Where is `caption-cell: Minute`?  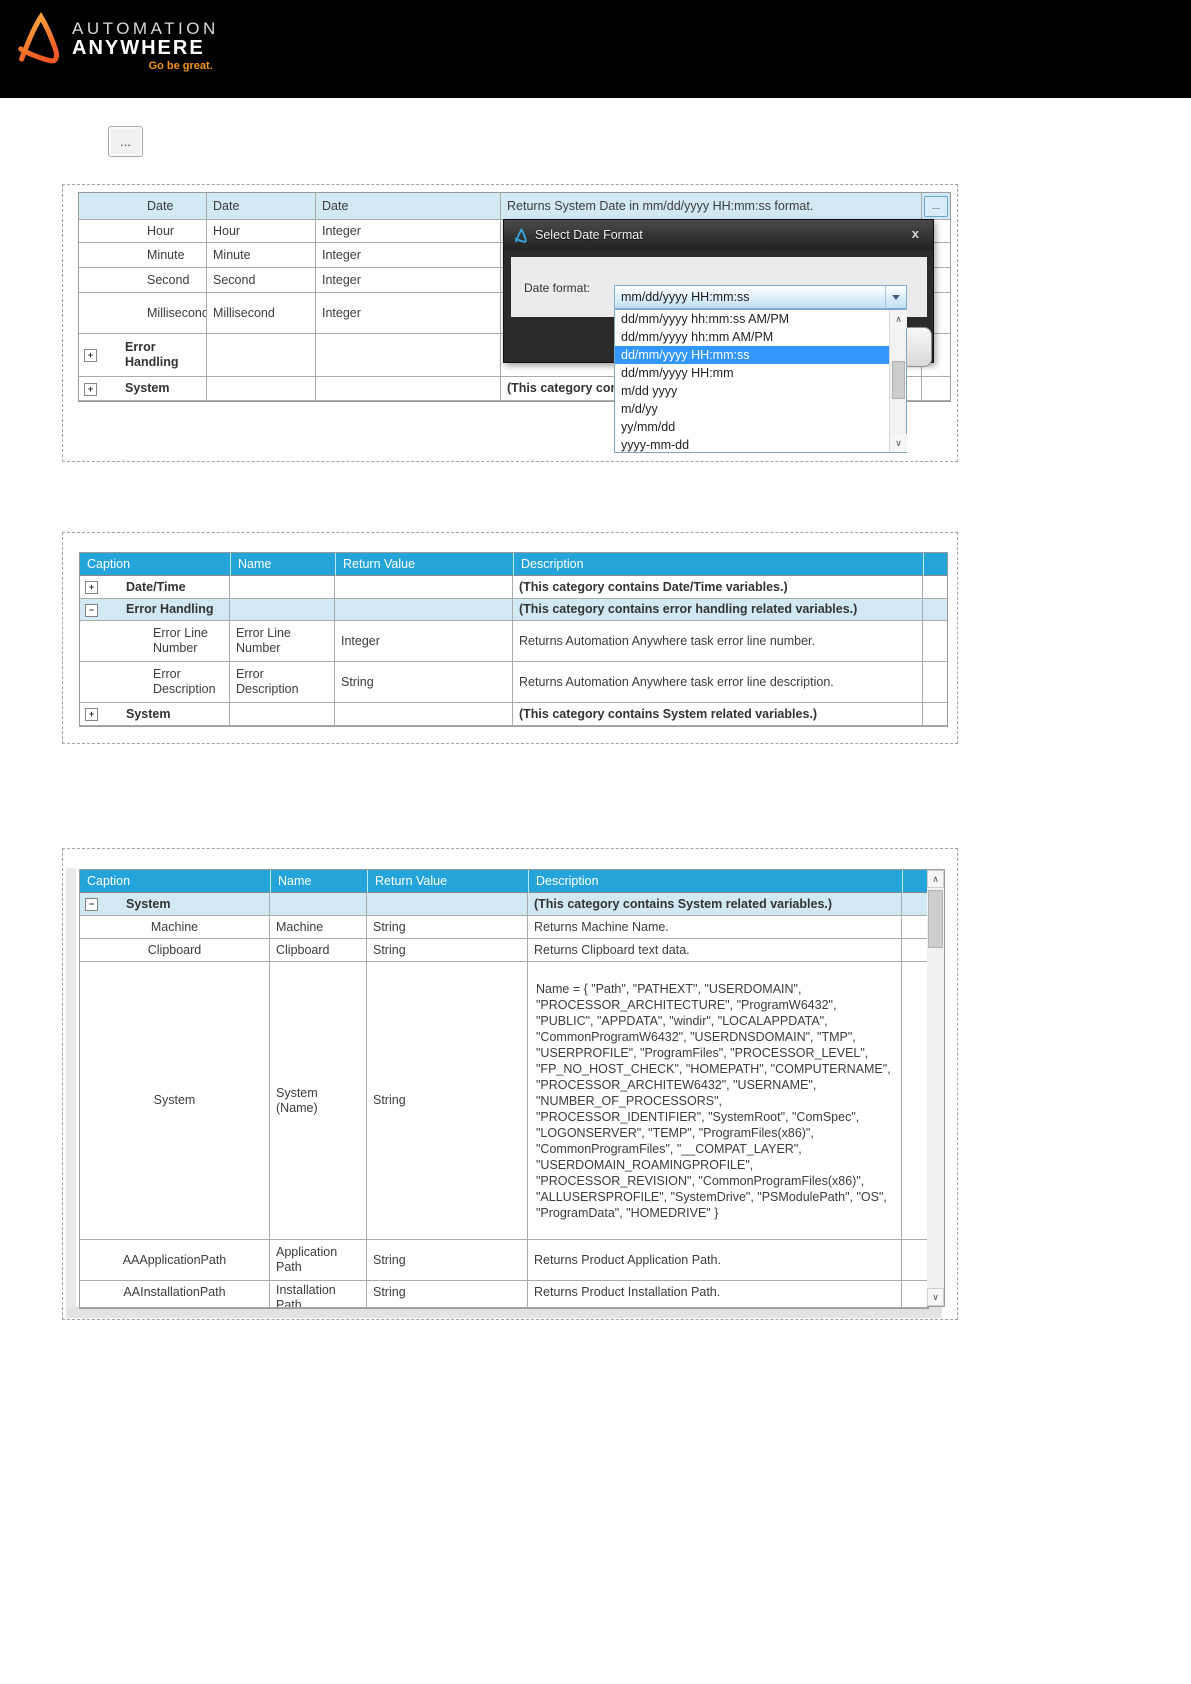 caption-cell: Minute is located at coordinates (143, 255).